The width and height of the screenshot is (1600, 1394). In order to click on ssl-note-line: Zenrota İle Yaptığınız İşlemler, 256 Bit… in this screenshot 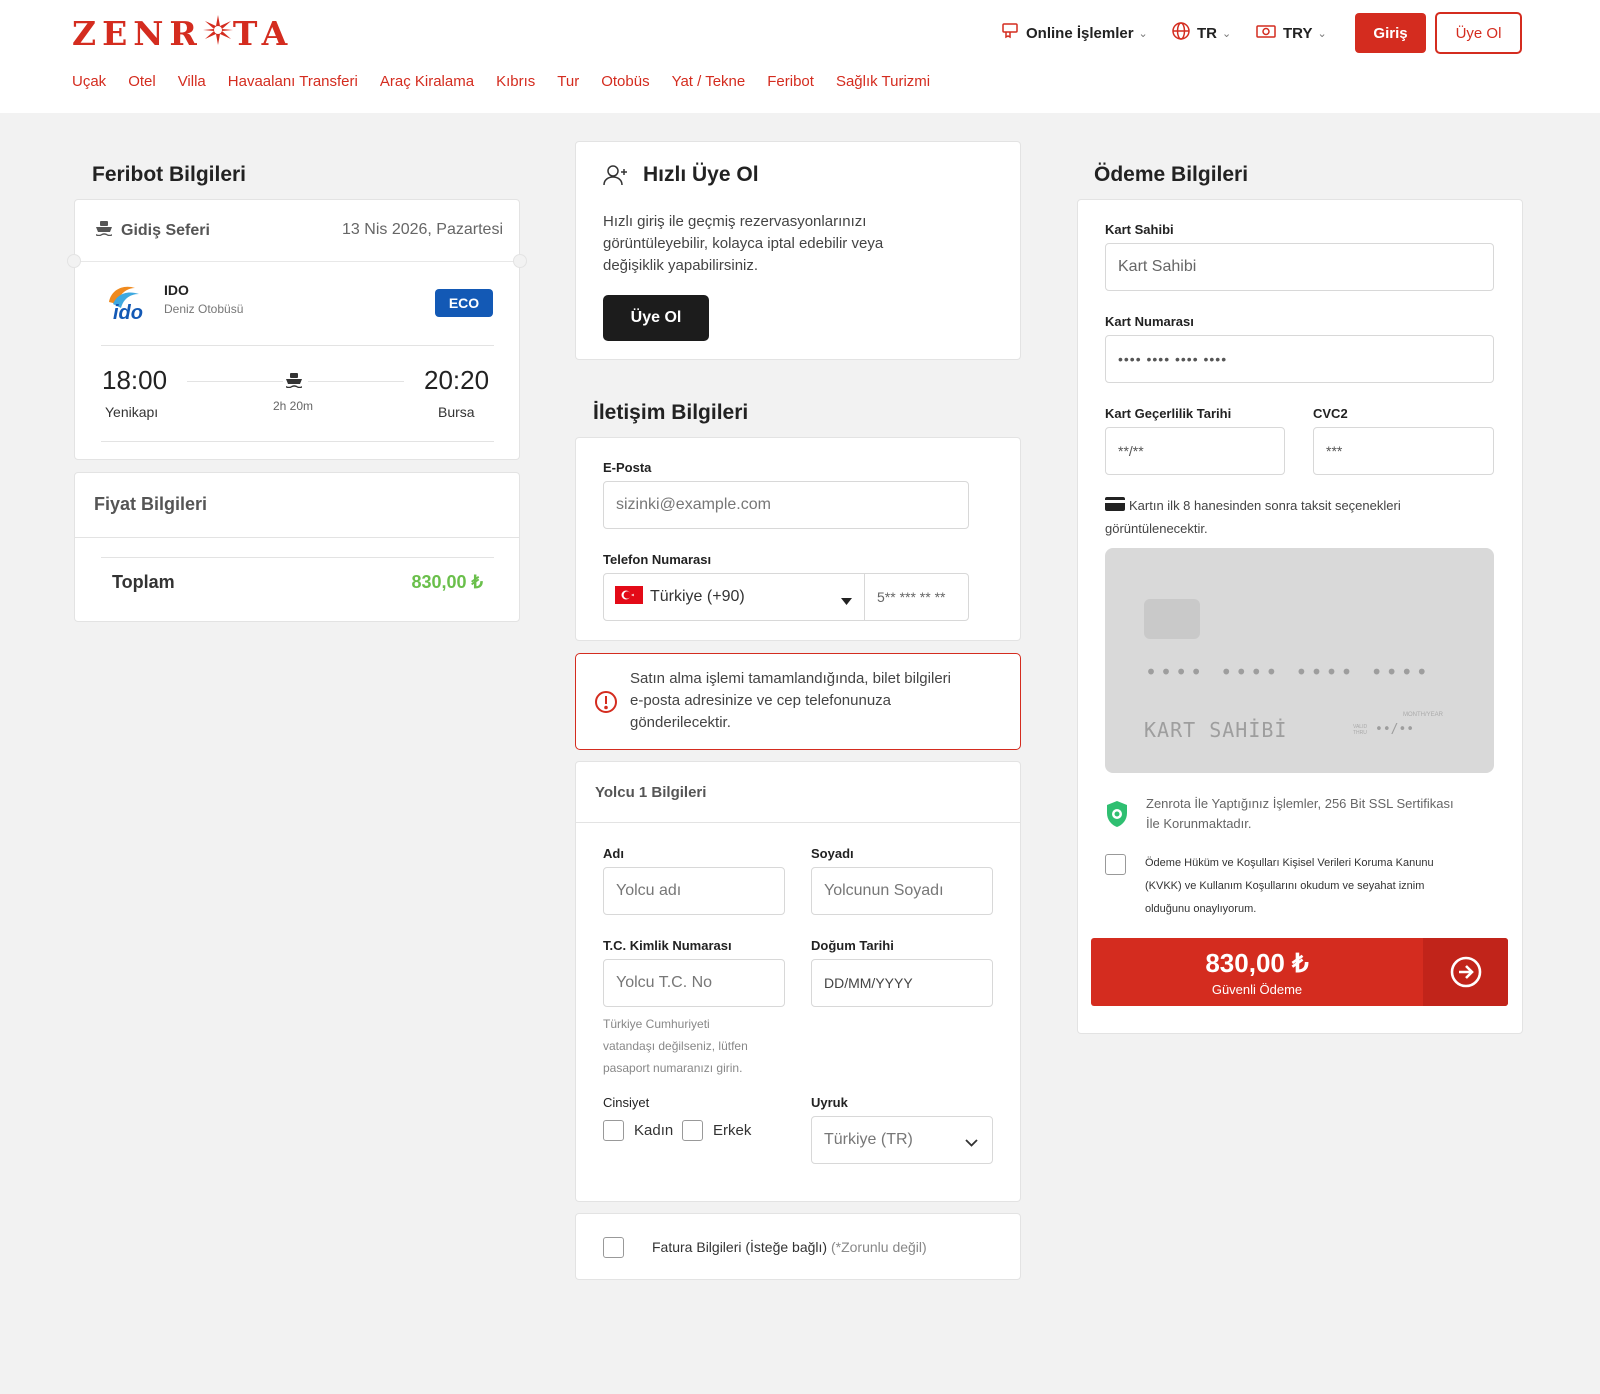, I will do `click(1300, 803)`.